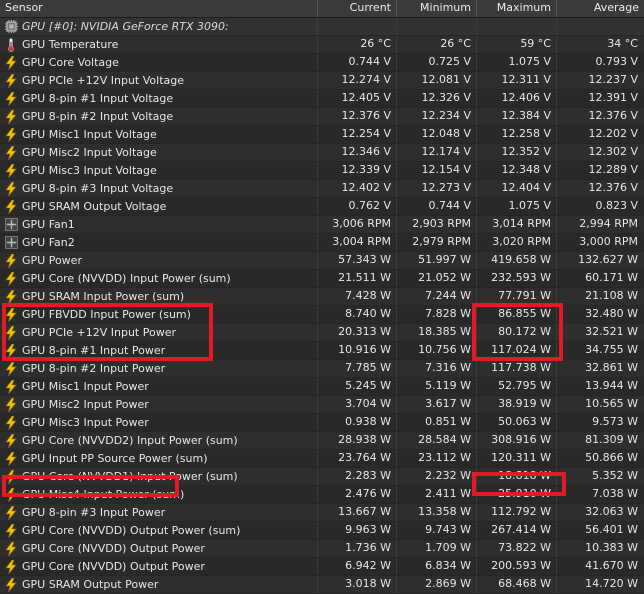 This screenshot has width=644, height=594. Describe the element at coordinates (437, 422) in the screenshot. I see `minimum-value: 0.851 W` at that location.